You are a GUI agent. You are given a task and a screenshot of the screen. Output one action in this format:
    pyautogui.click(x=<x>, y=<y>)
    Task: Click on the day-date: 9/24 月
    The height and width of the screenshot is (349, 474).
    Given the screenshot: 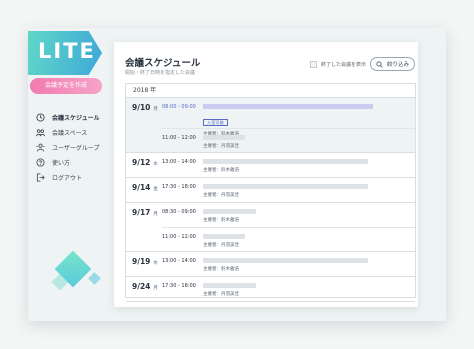 What is the action you would take?
    pyautogui.click(x=144, y=289)
    